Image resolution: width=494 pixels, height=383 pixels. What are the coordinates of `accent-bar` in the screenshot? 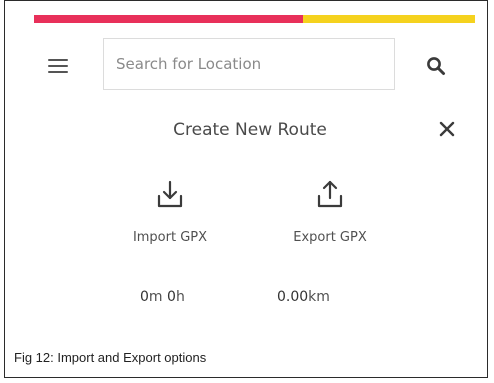 It's located at (254, 19).